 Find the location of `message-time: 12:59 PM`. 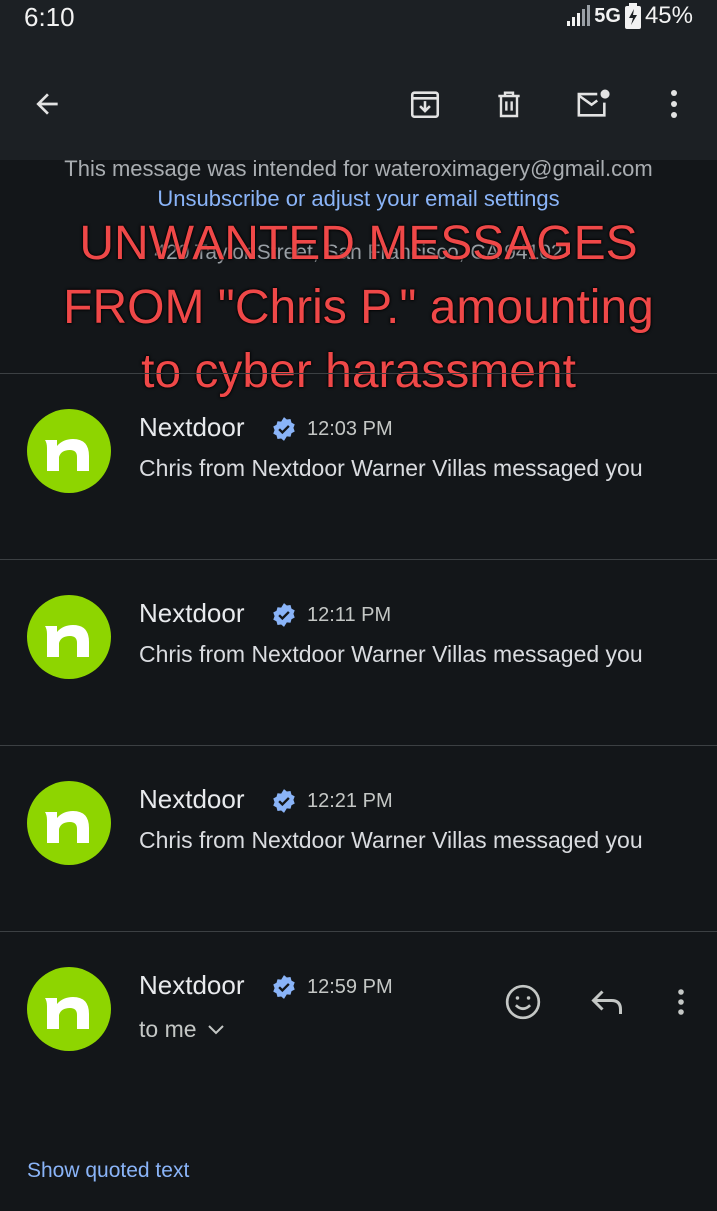

message-time: 12:59 PM is located at coordinates (350, 987).